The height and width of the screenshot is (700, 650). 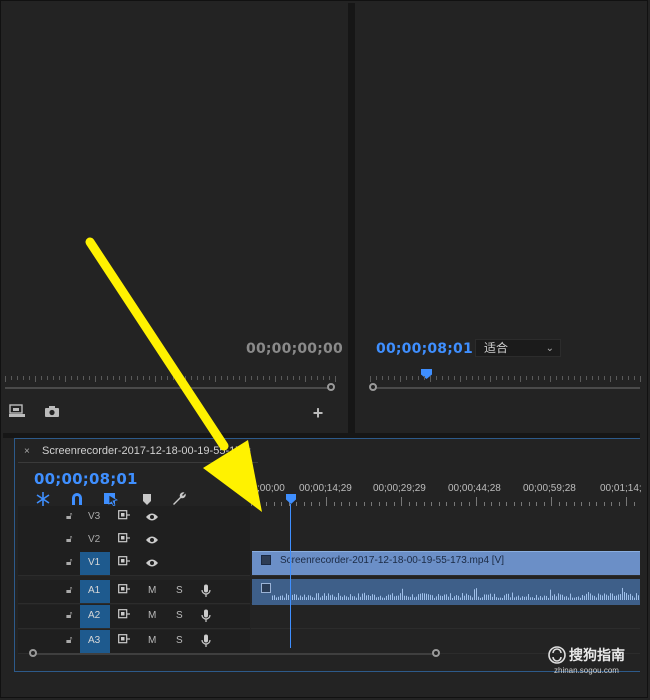 I want to click on program-ruler, so click(x=505, y=381).